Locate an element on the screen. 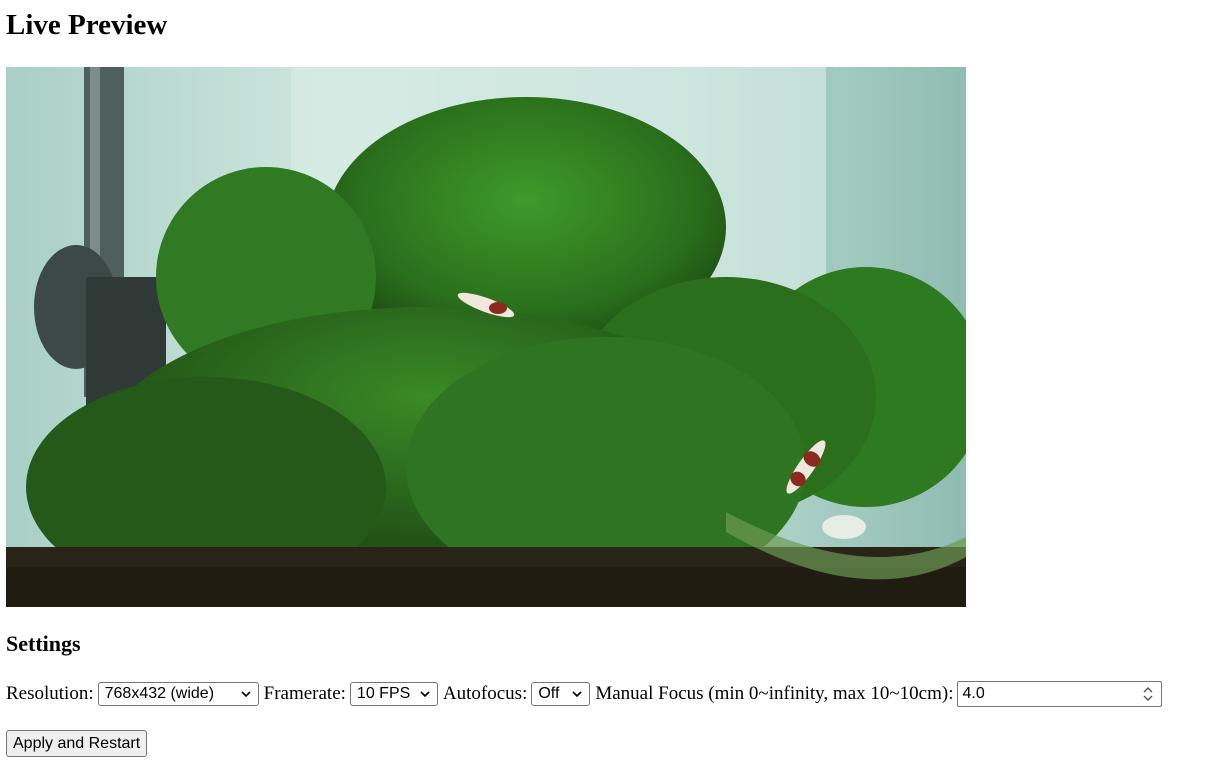  settings-heading: Settings is located at coordinates (43, 643).